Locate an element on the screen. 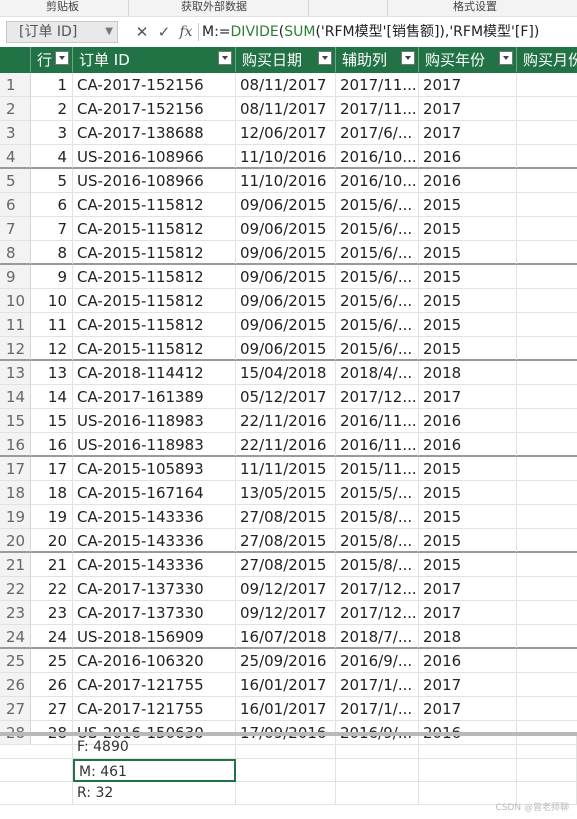 The image size is (577, 819). name-box: [订单 ID] ▼ is located at coordinates (62, 32).